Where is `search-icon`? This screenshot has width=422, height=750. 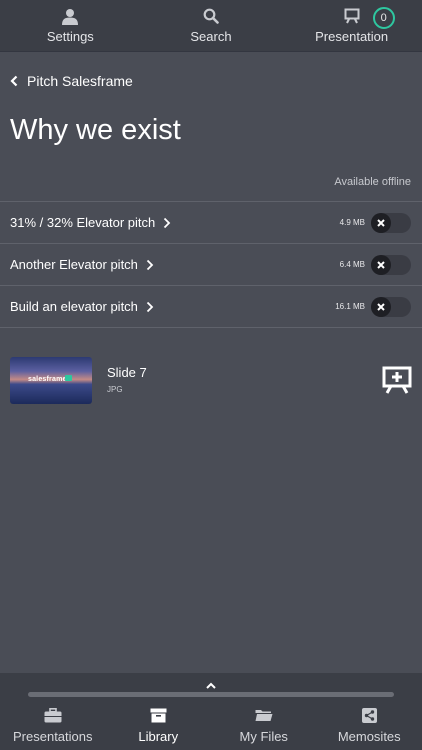 search-icon is located at coordinates (211, 16).